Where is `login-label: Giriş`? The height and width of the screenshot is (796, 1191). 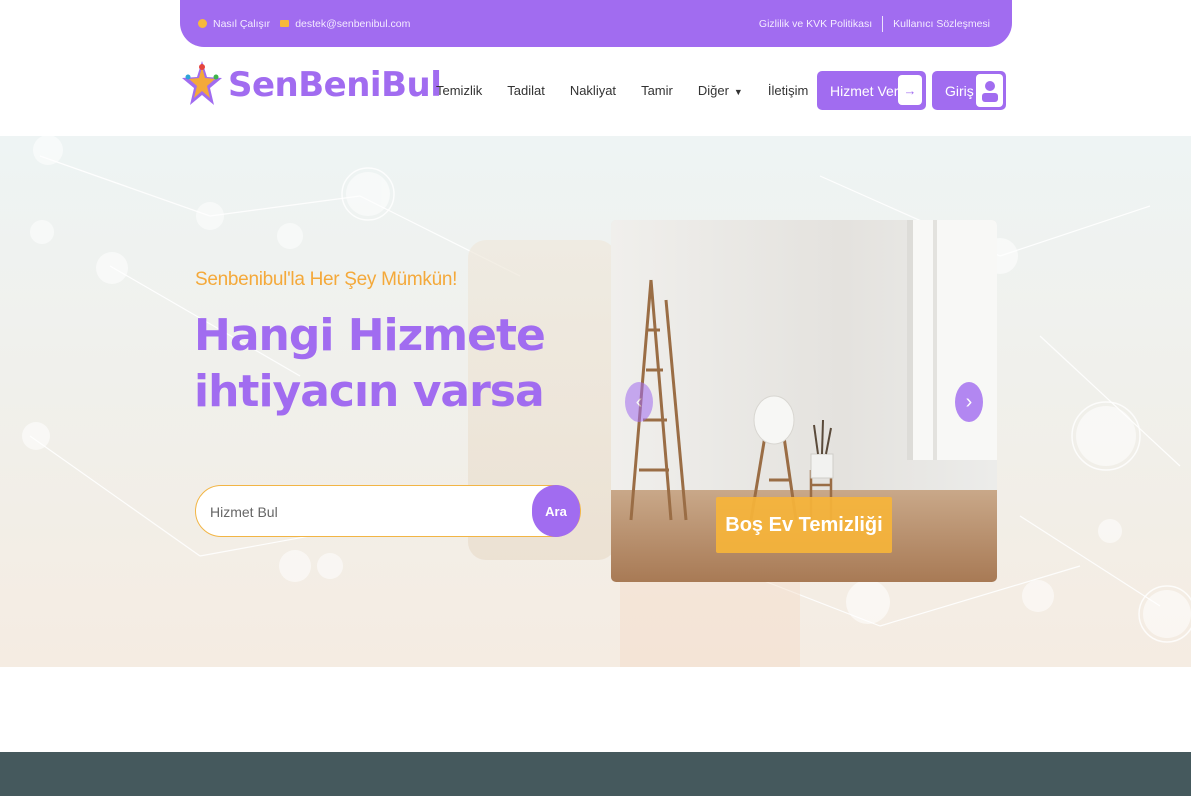
login-label: Giriş is located at coordinates (959, 90).